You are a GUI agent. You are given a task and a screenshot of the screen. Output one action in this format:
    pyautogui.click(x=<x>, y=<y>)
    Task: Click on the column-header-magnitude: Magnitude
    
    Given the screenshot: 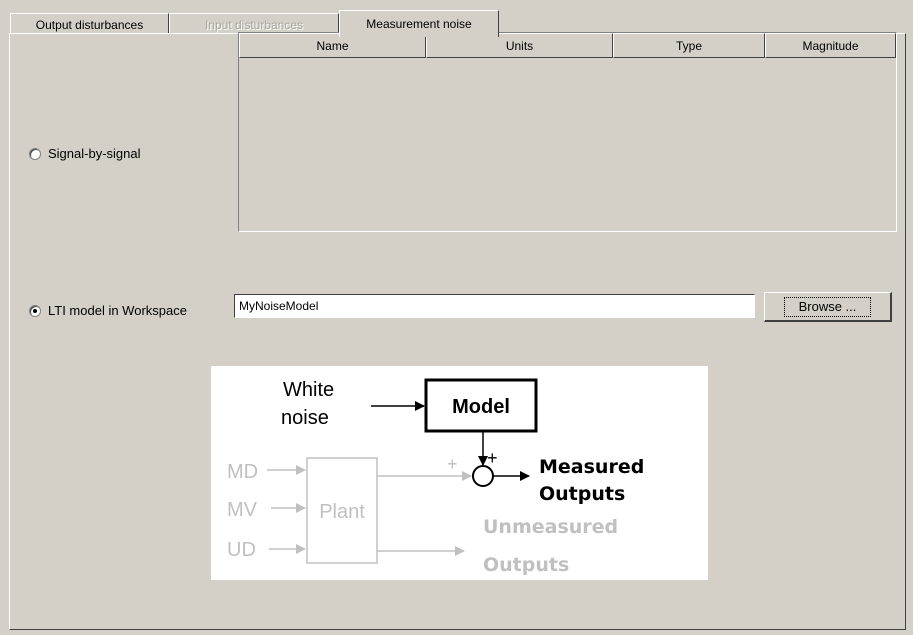 What is the action you would take?
    pyautogui.click(x=830, y=45)
    